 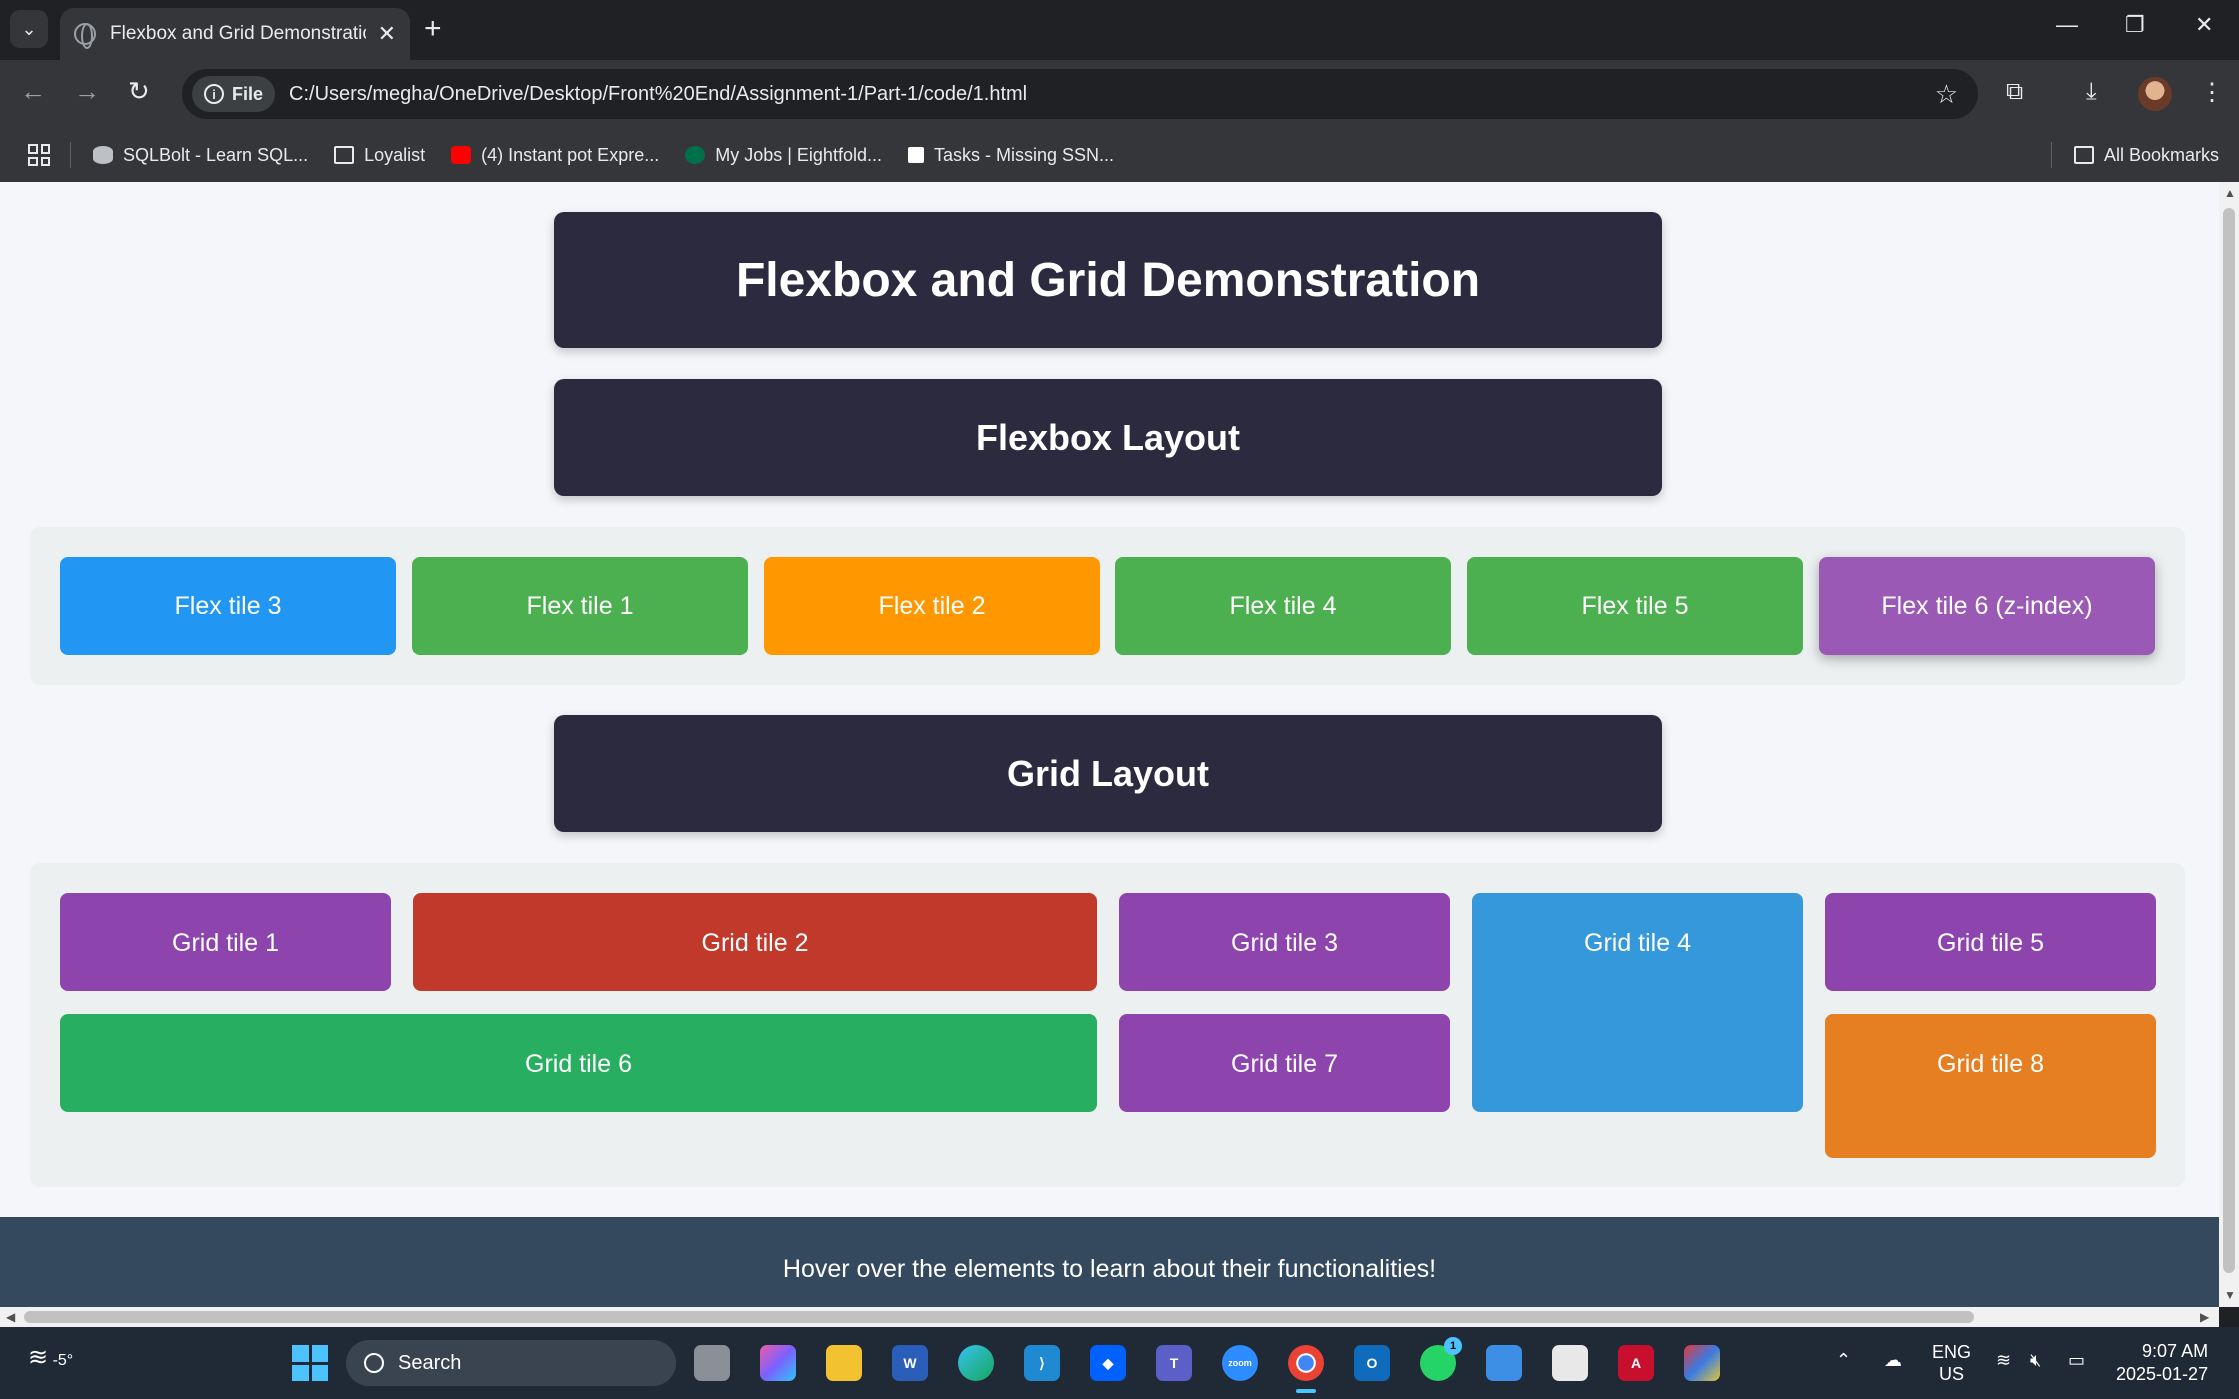 What do you see at coordinates (50, 1357) in the screenshot?
I see `weather-widget: ≋ -5°` at bounding box center [50, 1357].